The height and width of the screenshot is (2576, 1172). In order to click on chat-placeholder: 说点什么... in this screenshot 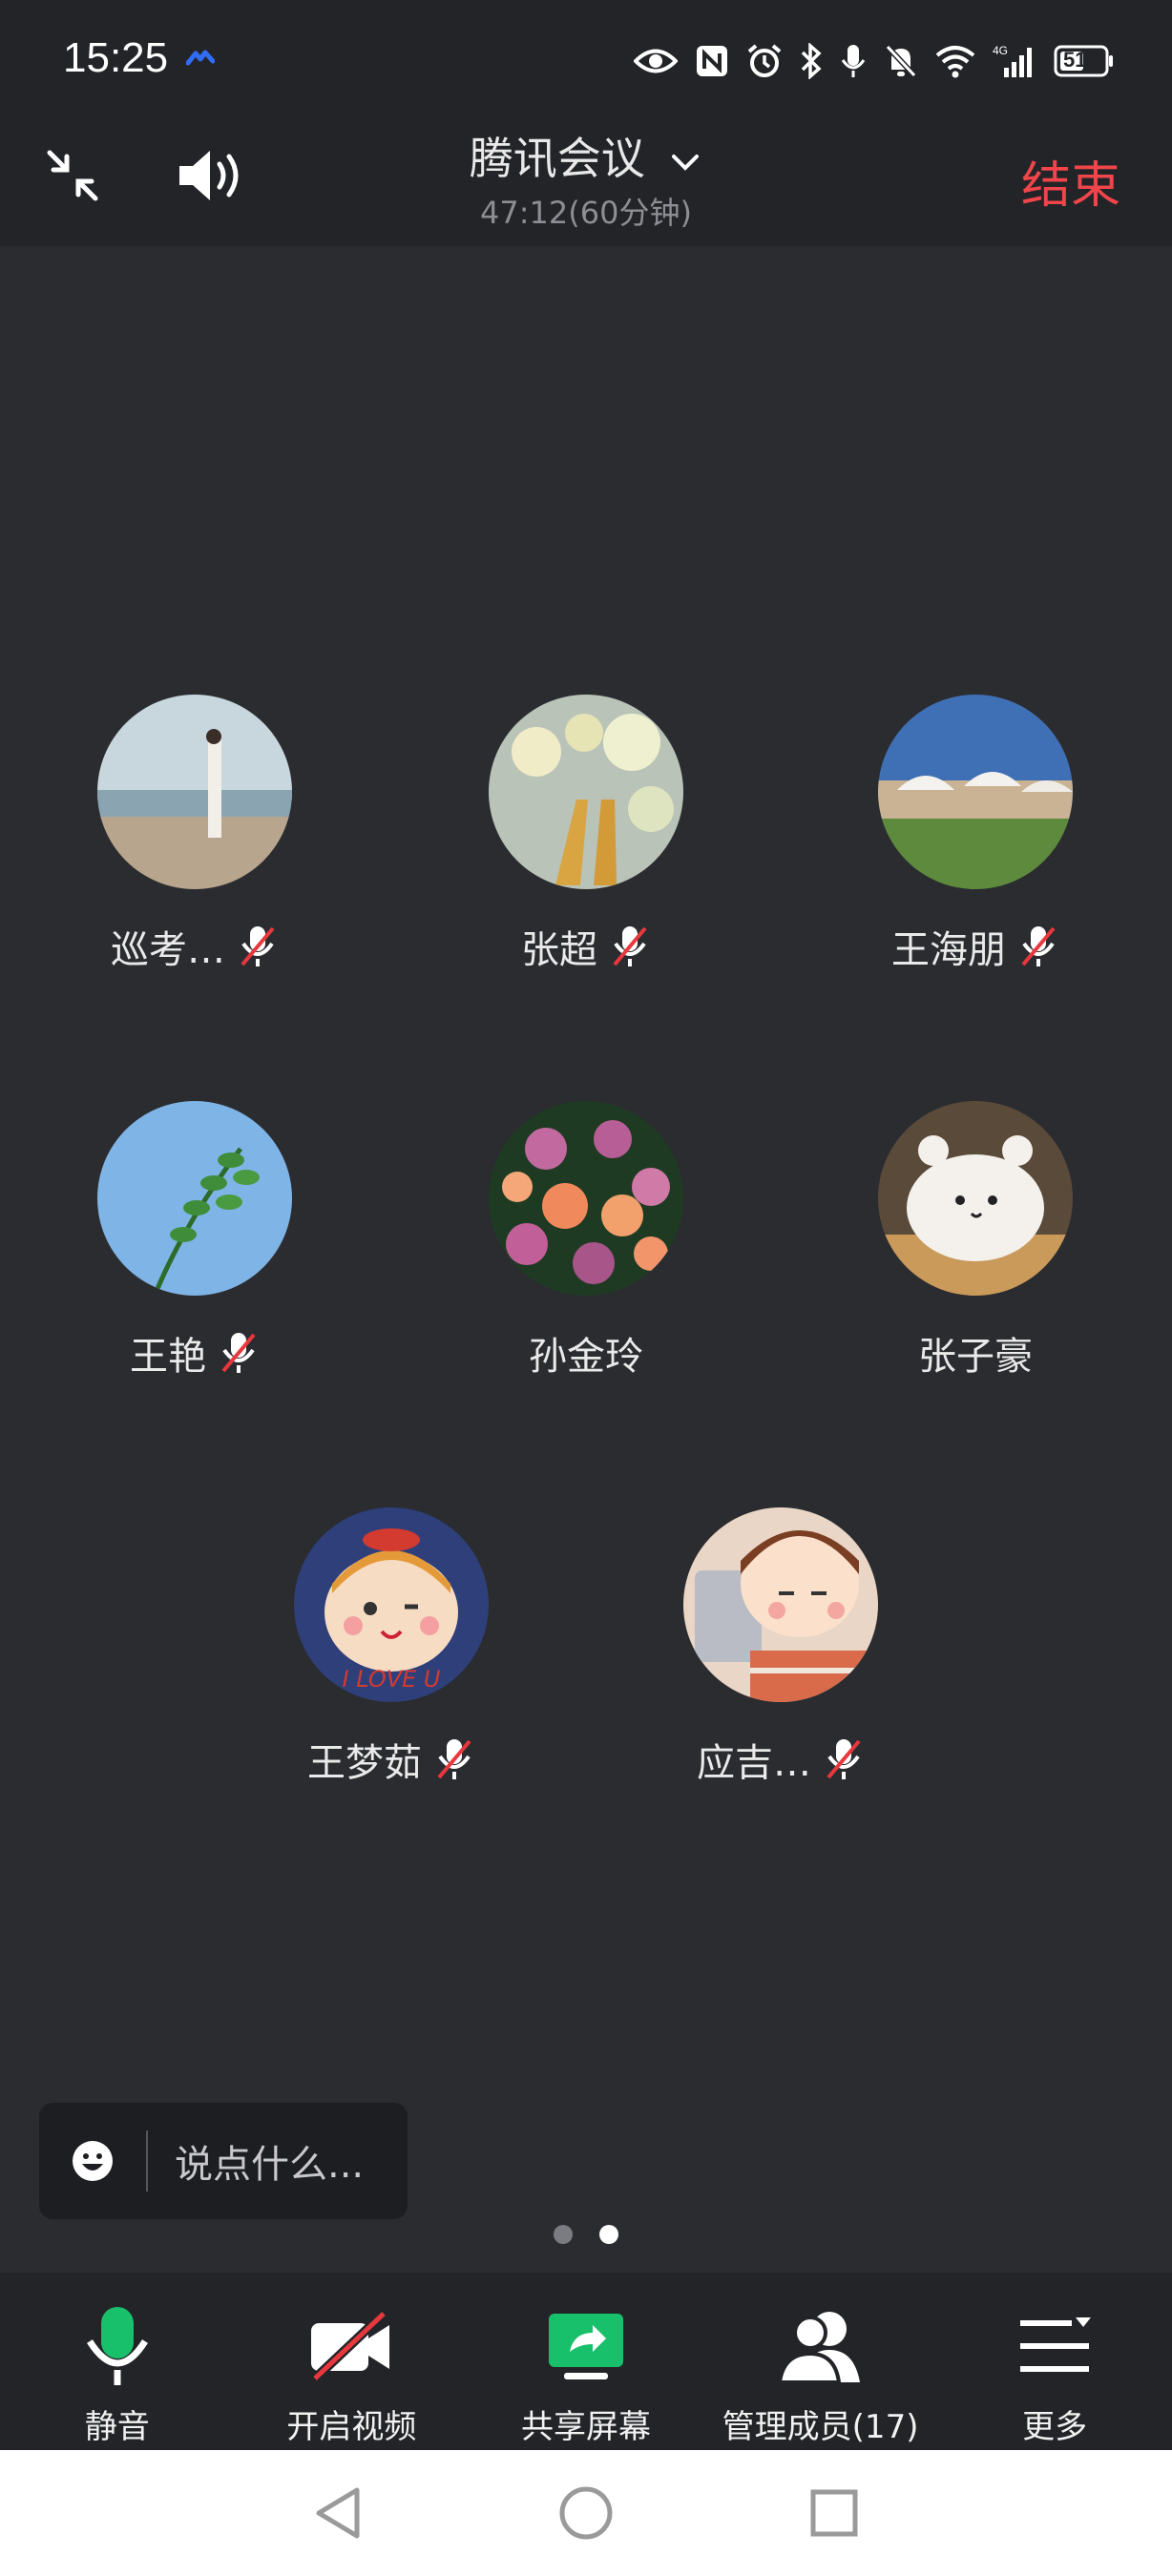, I will do `click(270, 2165)`.